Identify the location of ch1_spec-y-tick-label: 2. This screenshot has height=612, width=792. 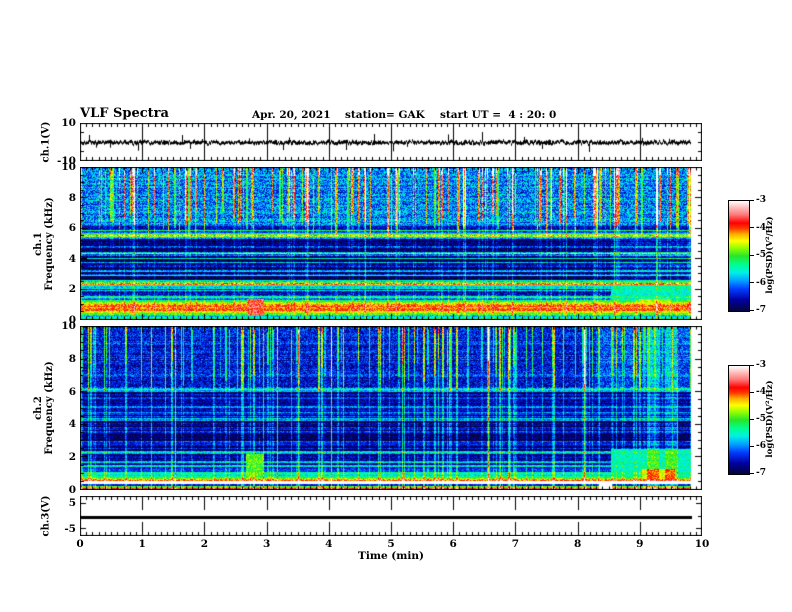
(72, 289).